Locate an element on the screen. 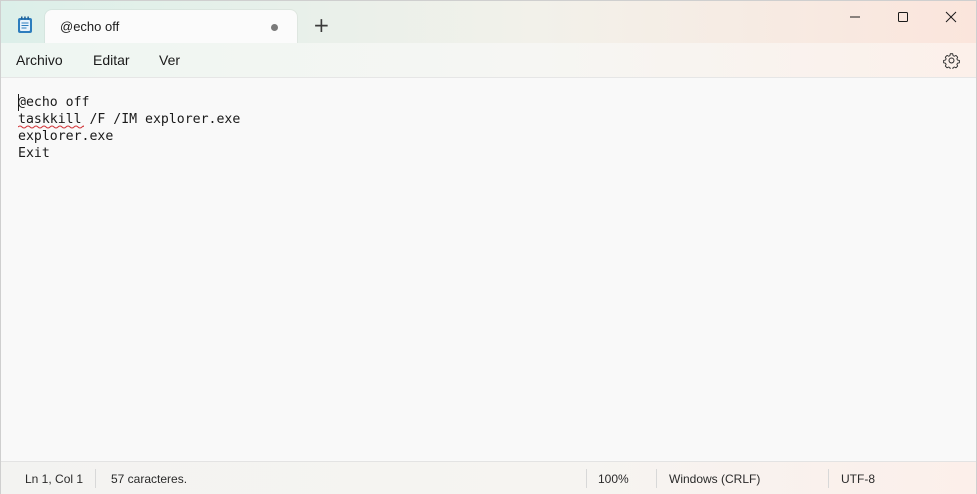 The height and width of the screenshot is (494, 977). notepad-app-icon is located at coordinates (25, 25).